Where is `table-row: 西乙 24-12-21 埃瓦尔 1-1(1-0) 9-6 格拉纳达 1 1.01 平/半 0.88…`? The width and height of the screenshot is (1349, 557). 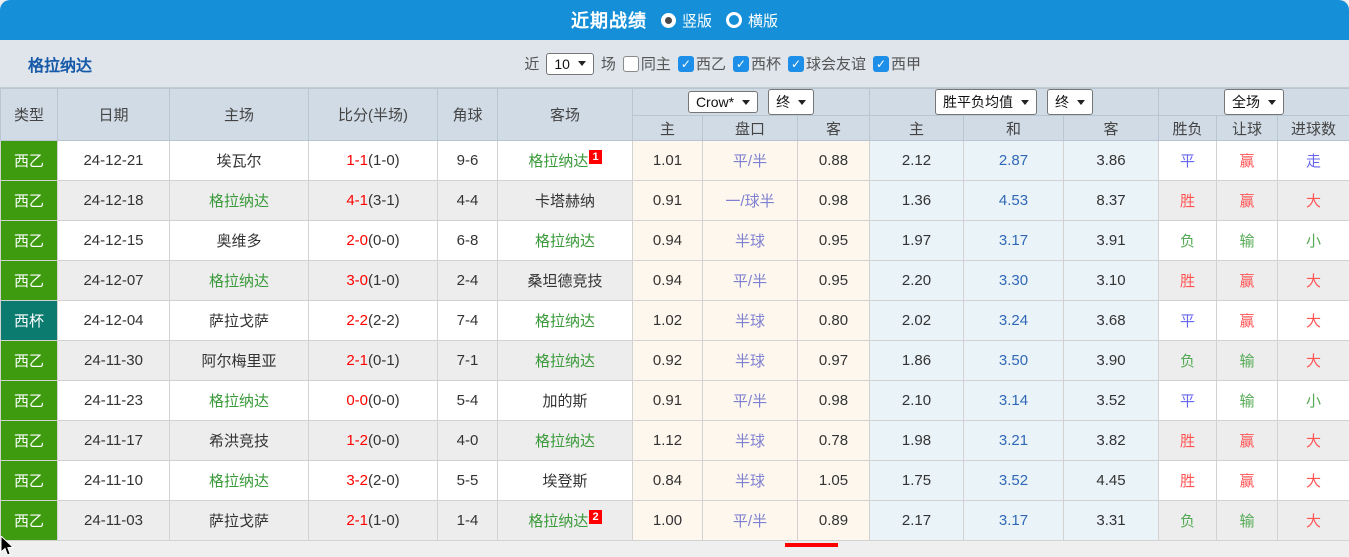 table-row: 西乙 24-12-21 埃瓦尔 1-1(1-0) 9-6 格拉纳达 1 1.01 平/半 0.88… is located at coordinates (674, 160).